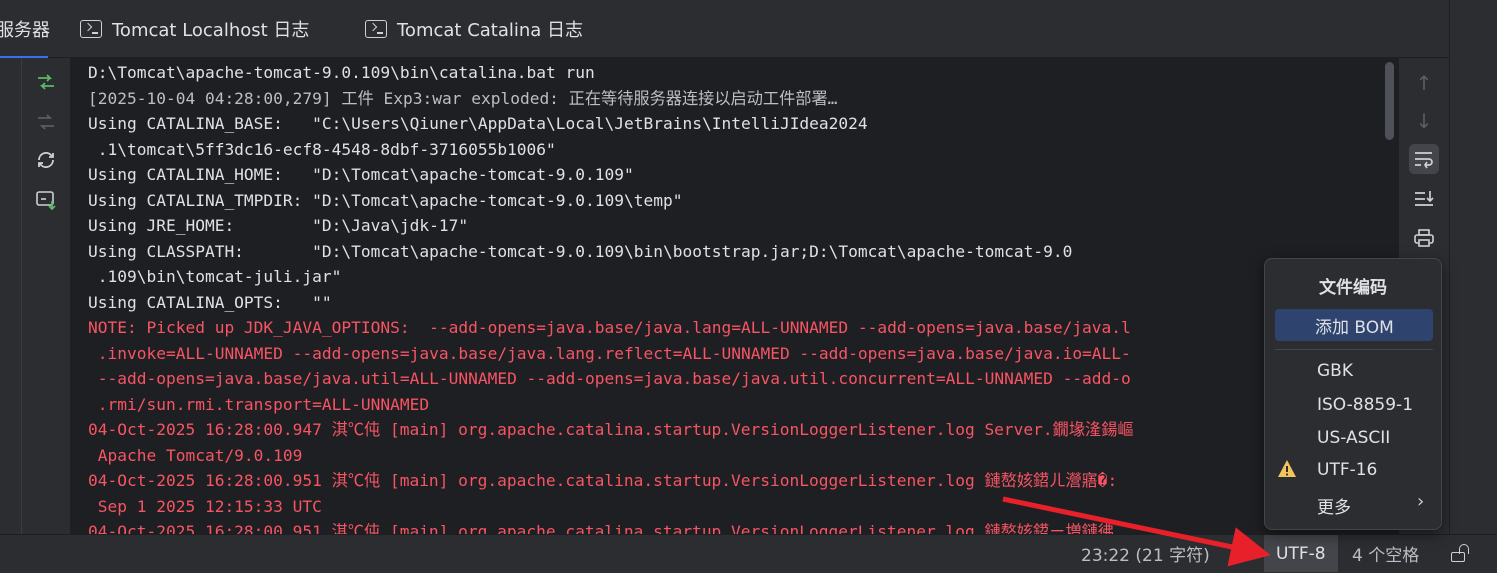 The image size is (1497, 573). Describe the element at coordinates (490, 30) in the screenshot. I see `tab-label: Tomcat Catalina 日志` at that location.